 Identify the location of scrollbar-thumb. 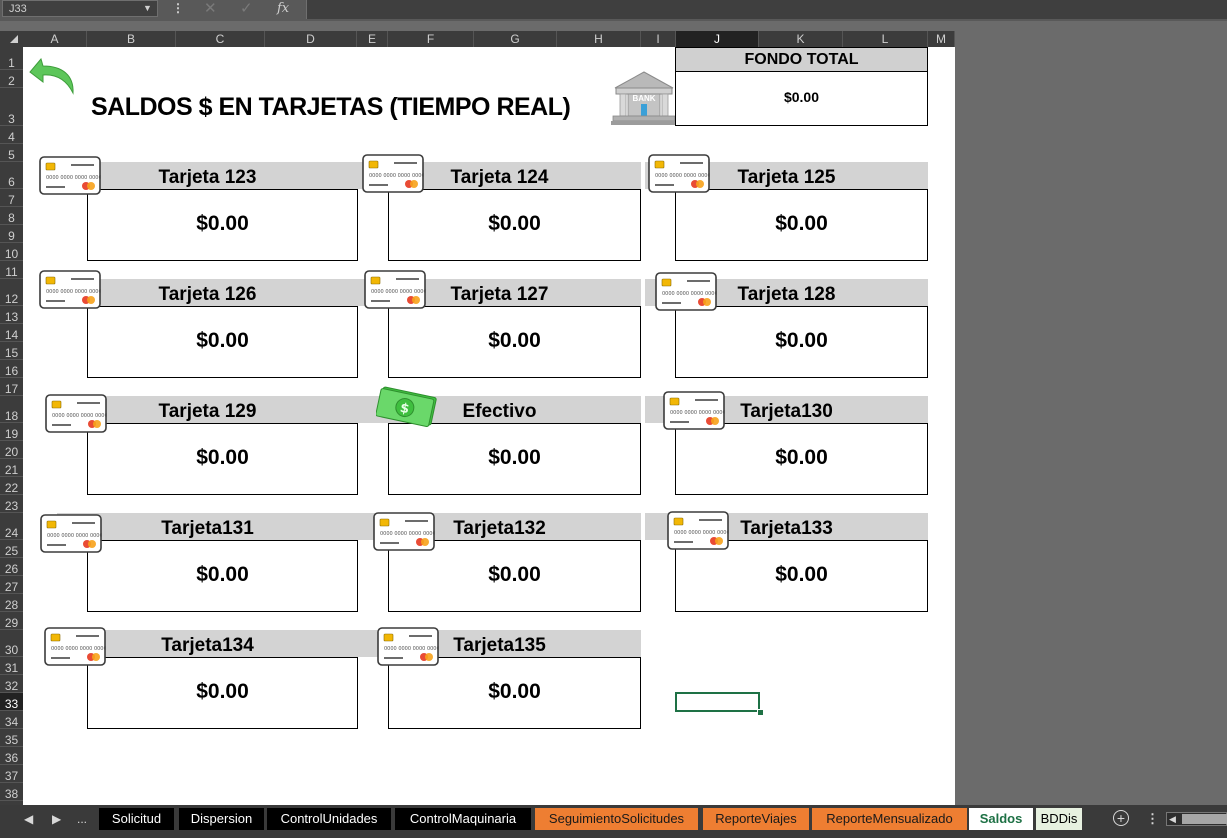
(1204, 819).